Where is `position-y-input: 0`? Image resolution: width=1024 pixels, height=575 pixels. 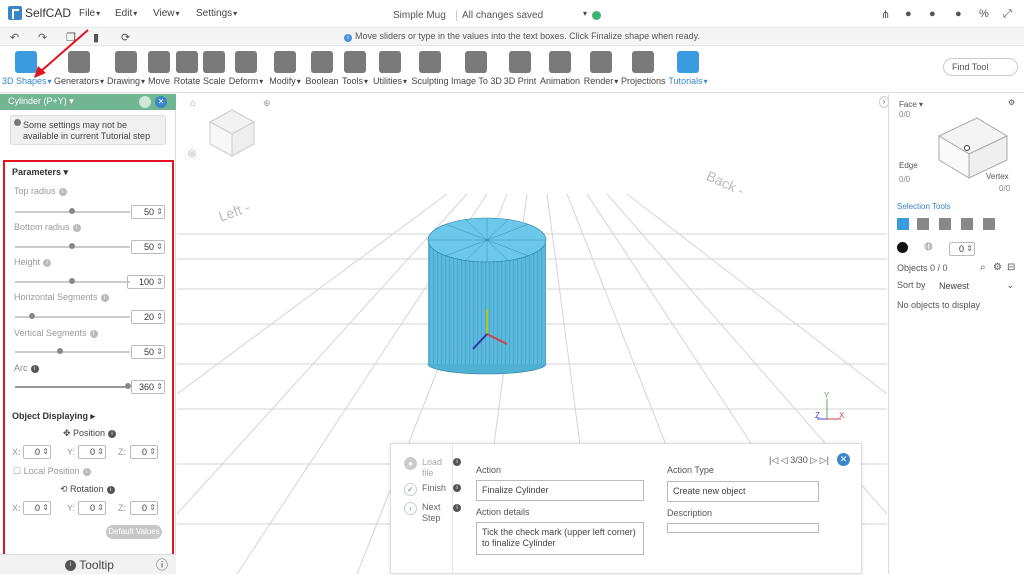
position-y-input: 0 is located at coordinates (92, 452).